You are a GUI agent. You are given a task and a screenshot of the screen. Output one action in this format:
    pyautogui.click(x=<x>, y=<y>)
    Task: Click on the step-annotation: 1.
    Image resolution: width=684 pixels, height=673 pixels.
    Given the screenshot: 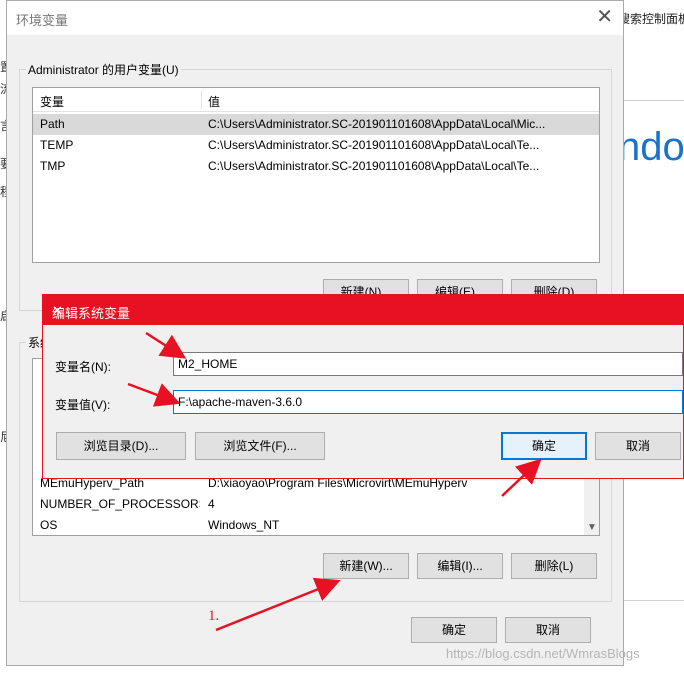 What is the action you would take?
    pyautogui.click(x=214, y=616)
    